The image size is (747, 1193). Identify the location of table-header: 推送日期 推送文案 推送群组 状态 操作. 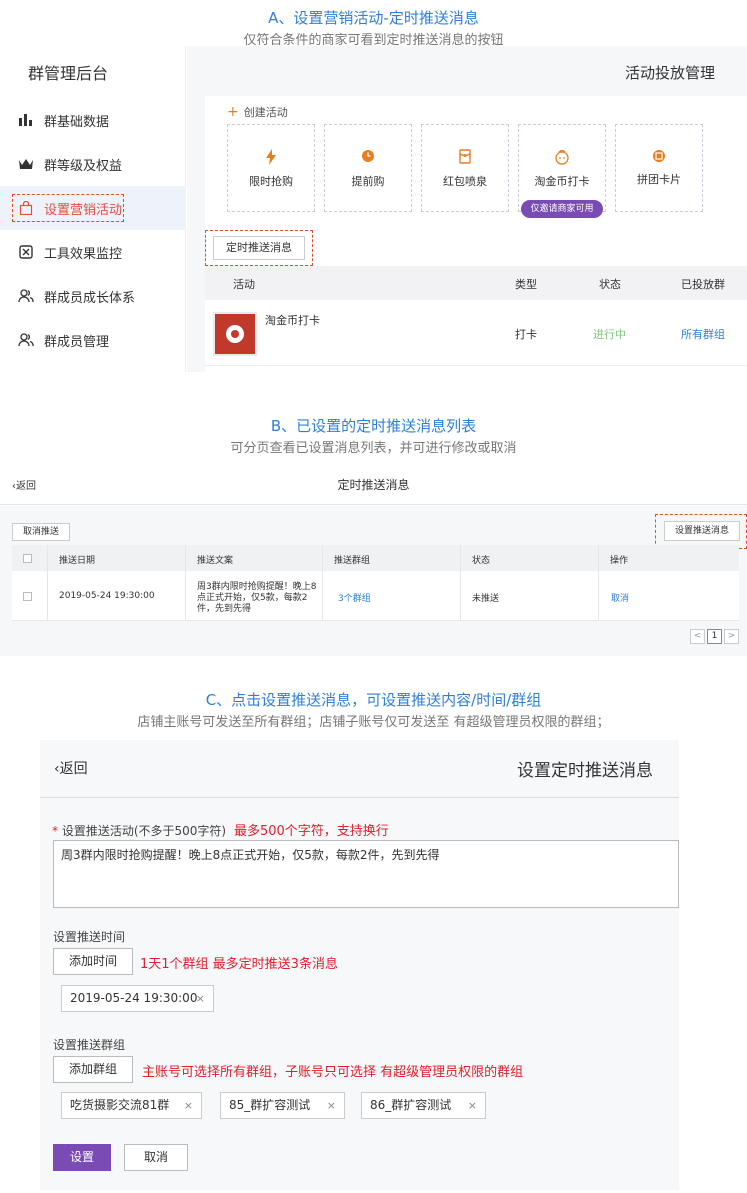
(375, 558).